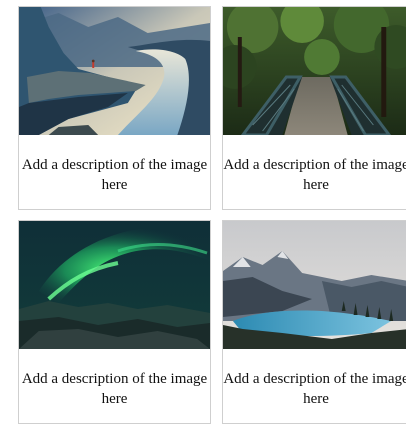 This screenshot has height=424, width=406. Describe the element at coordinates (114, 71) in the screenshot. I see `fjord-cliff-landscape-photo` at that location.